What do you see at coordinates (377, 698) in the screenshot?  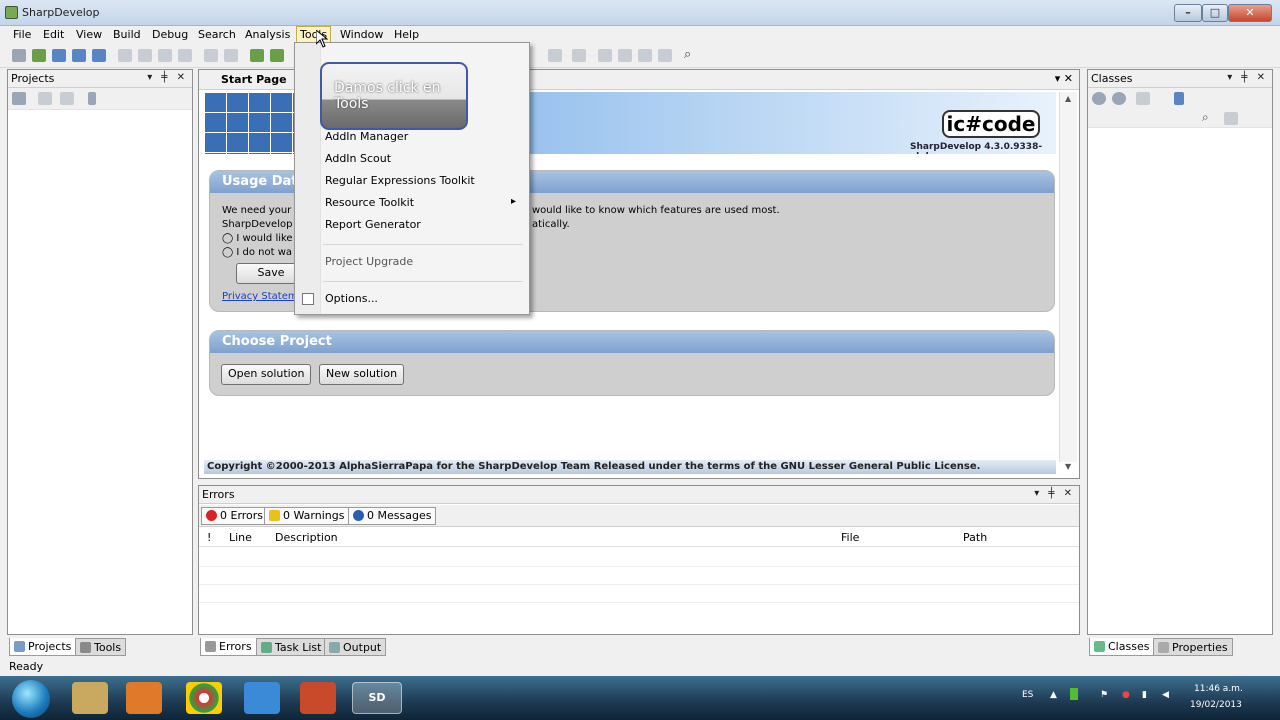 I see `sharpdevelop-taskbar-icon: SD` at bounding box center [377, 698].